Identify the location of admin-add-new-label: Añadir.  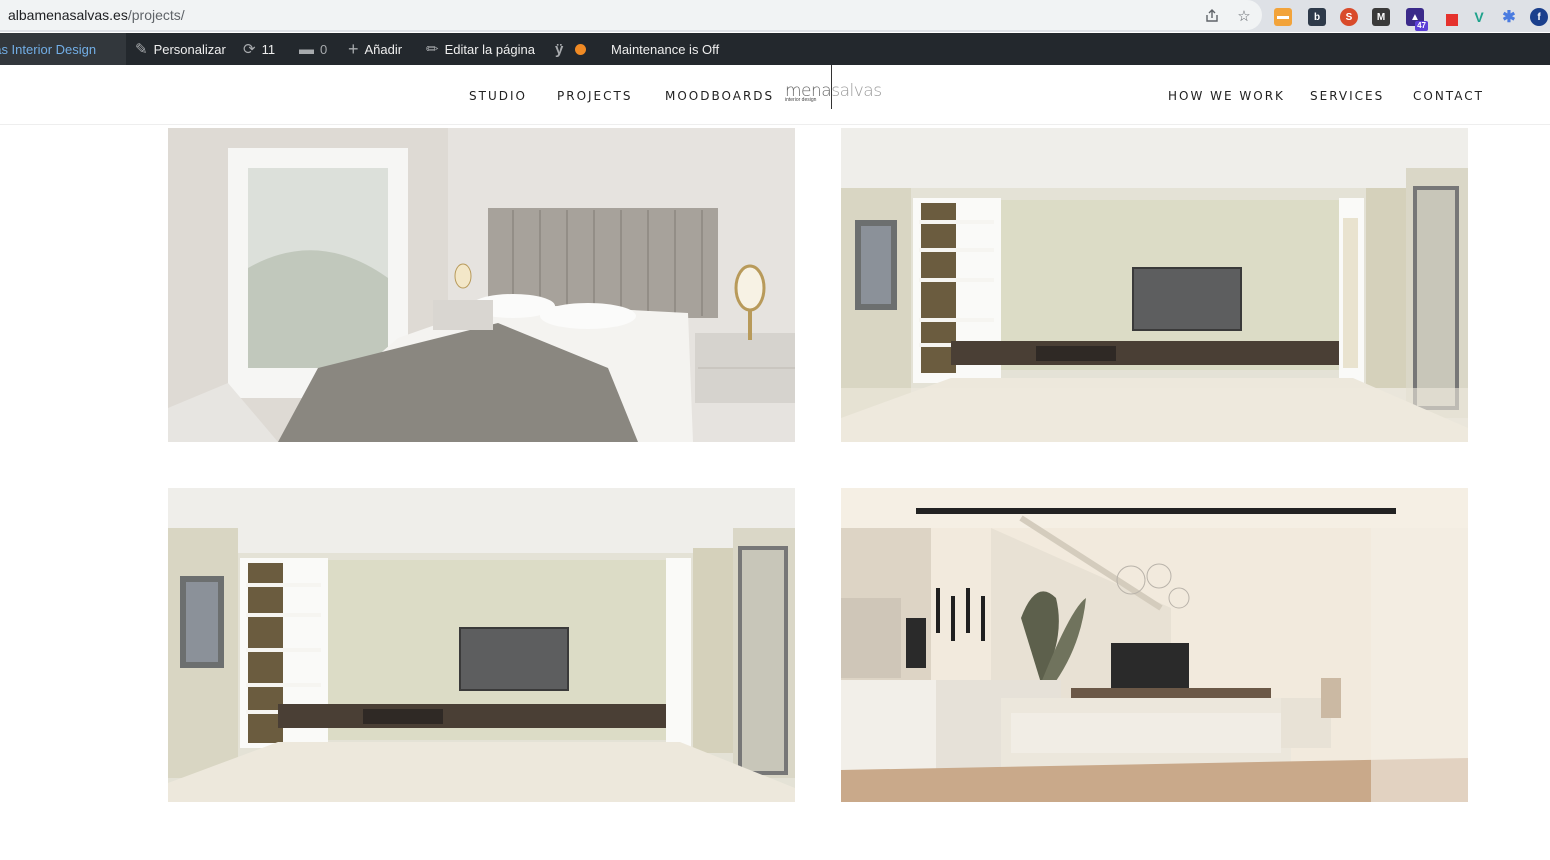
(383, 49).